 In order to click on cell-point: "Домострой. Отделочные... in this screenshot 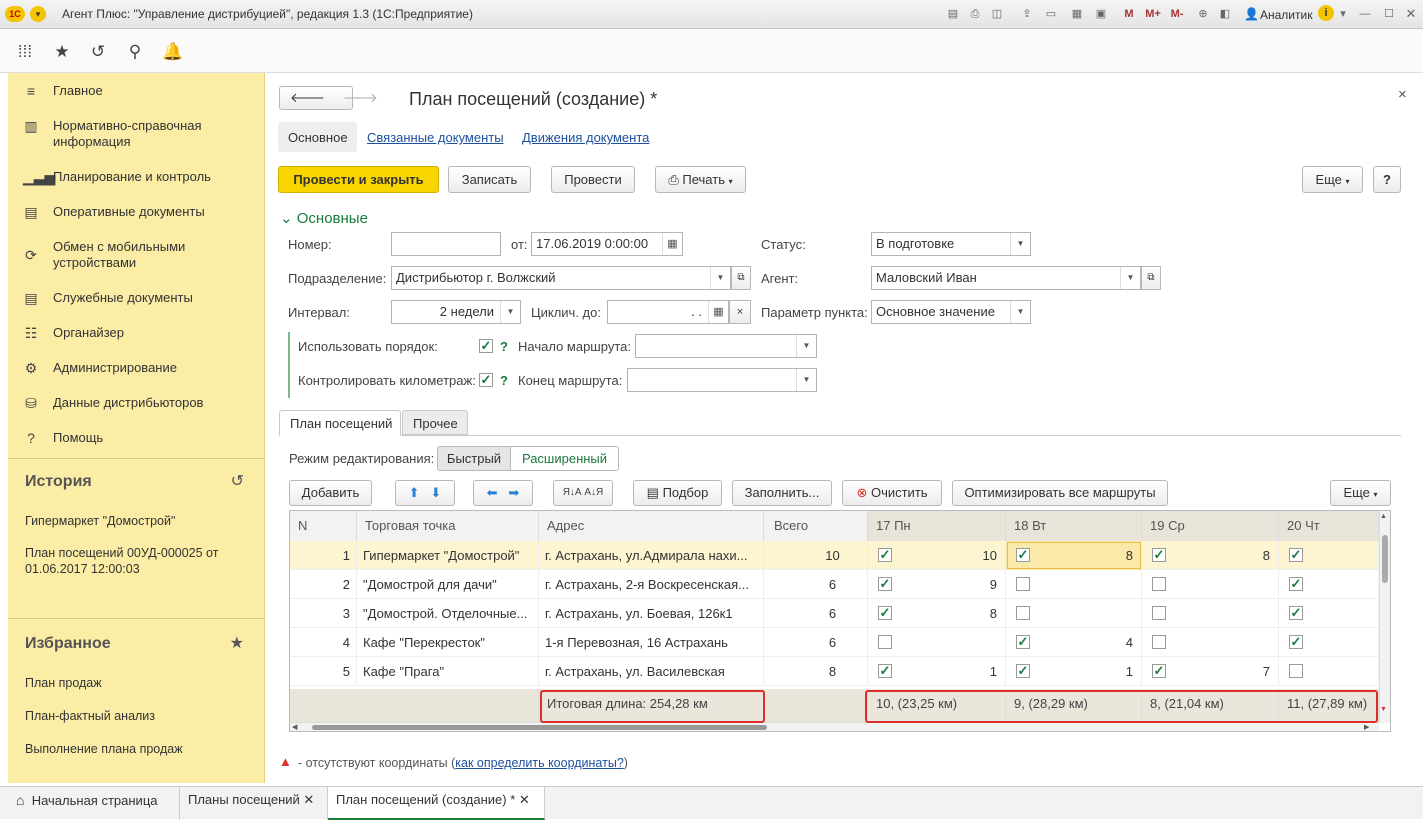, I will do `click(448, 613)`.